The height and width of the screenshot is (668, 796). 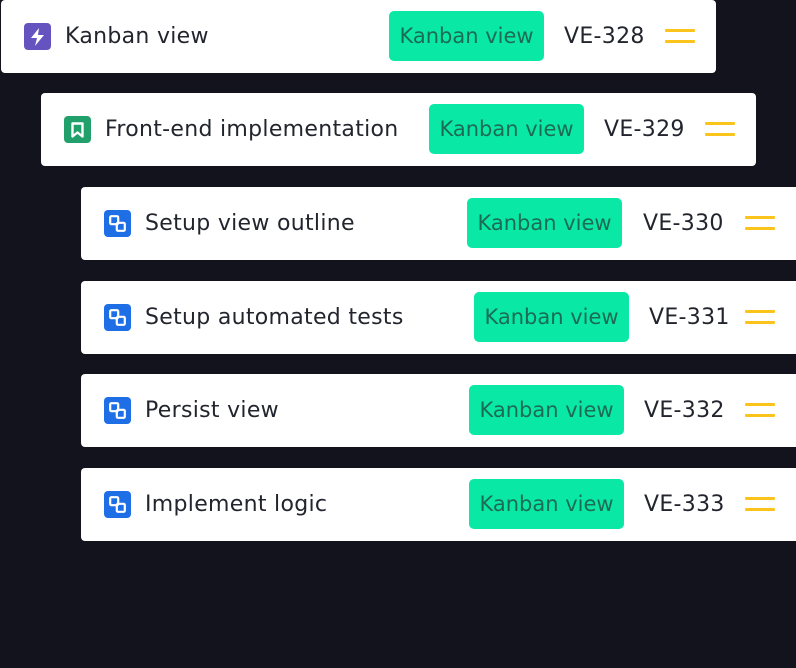 I want to click on lightning-bolt-icon, so click(x=37, y=36).